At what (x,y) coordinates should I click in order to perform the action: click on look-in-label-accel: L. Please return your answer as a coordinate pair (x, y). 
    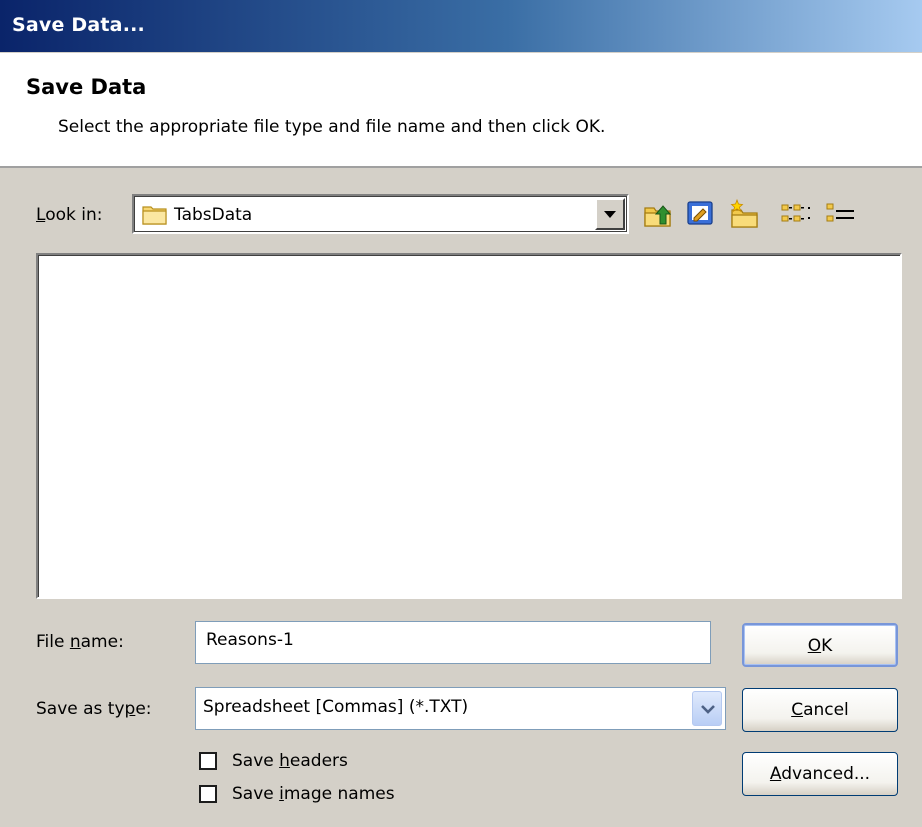
    Looking at the image, I should click on (41, 215).